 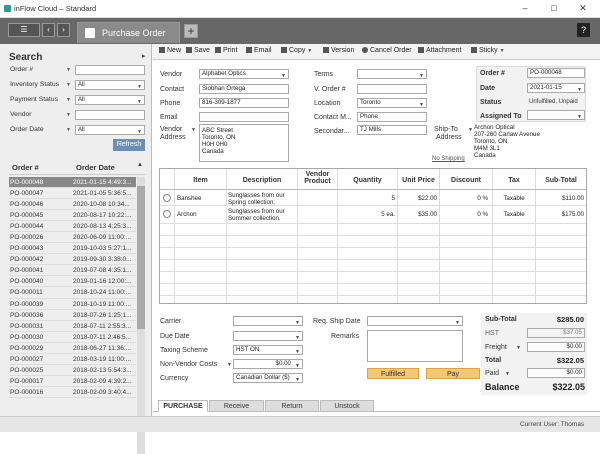 What do you see at coordinates (556, 88) in the screenshot?
I see `date-picker: 2021-01-15 ▼` at bounding box center [556, 88].